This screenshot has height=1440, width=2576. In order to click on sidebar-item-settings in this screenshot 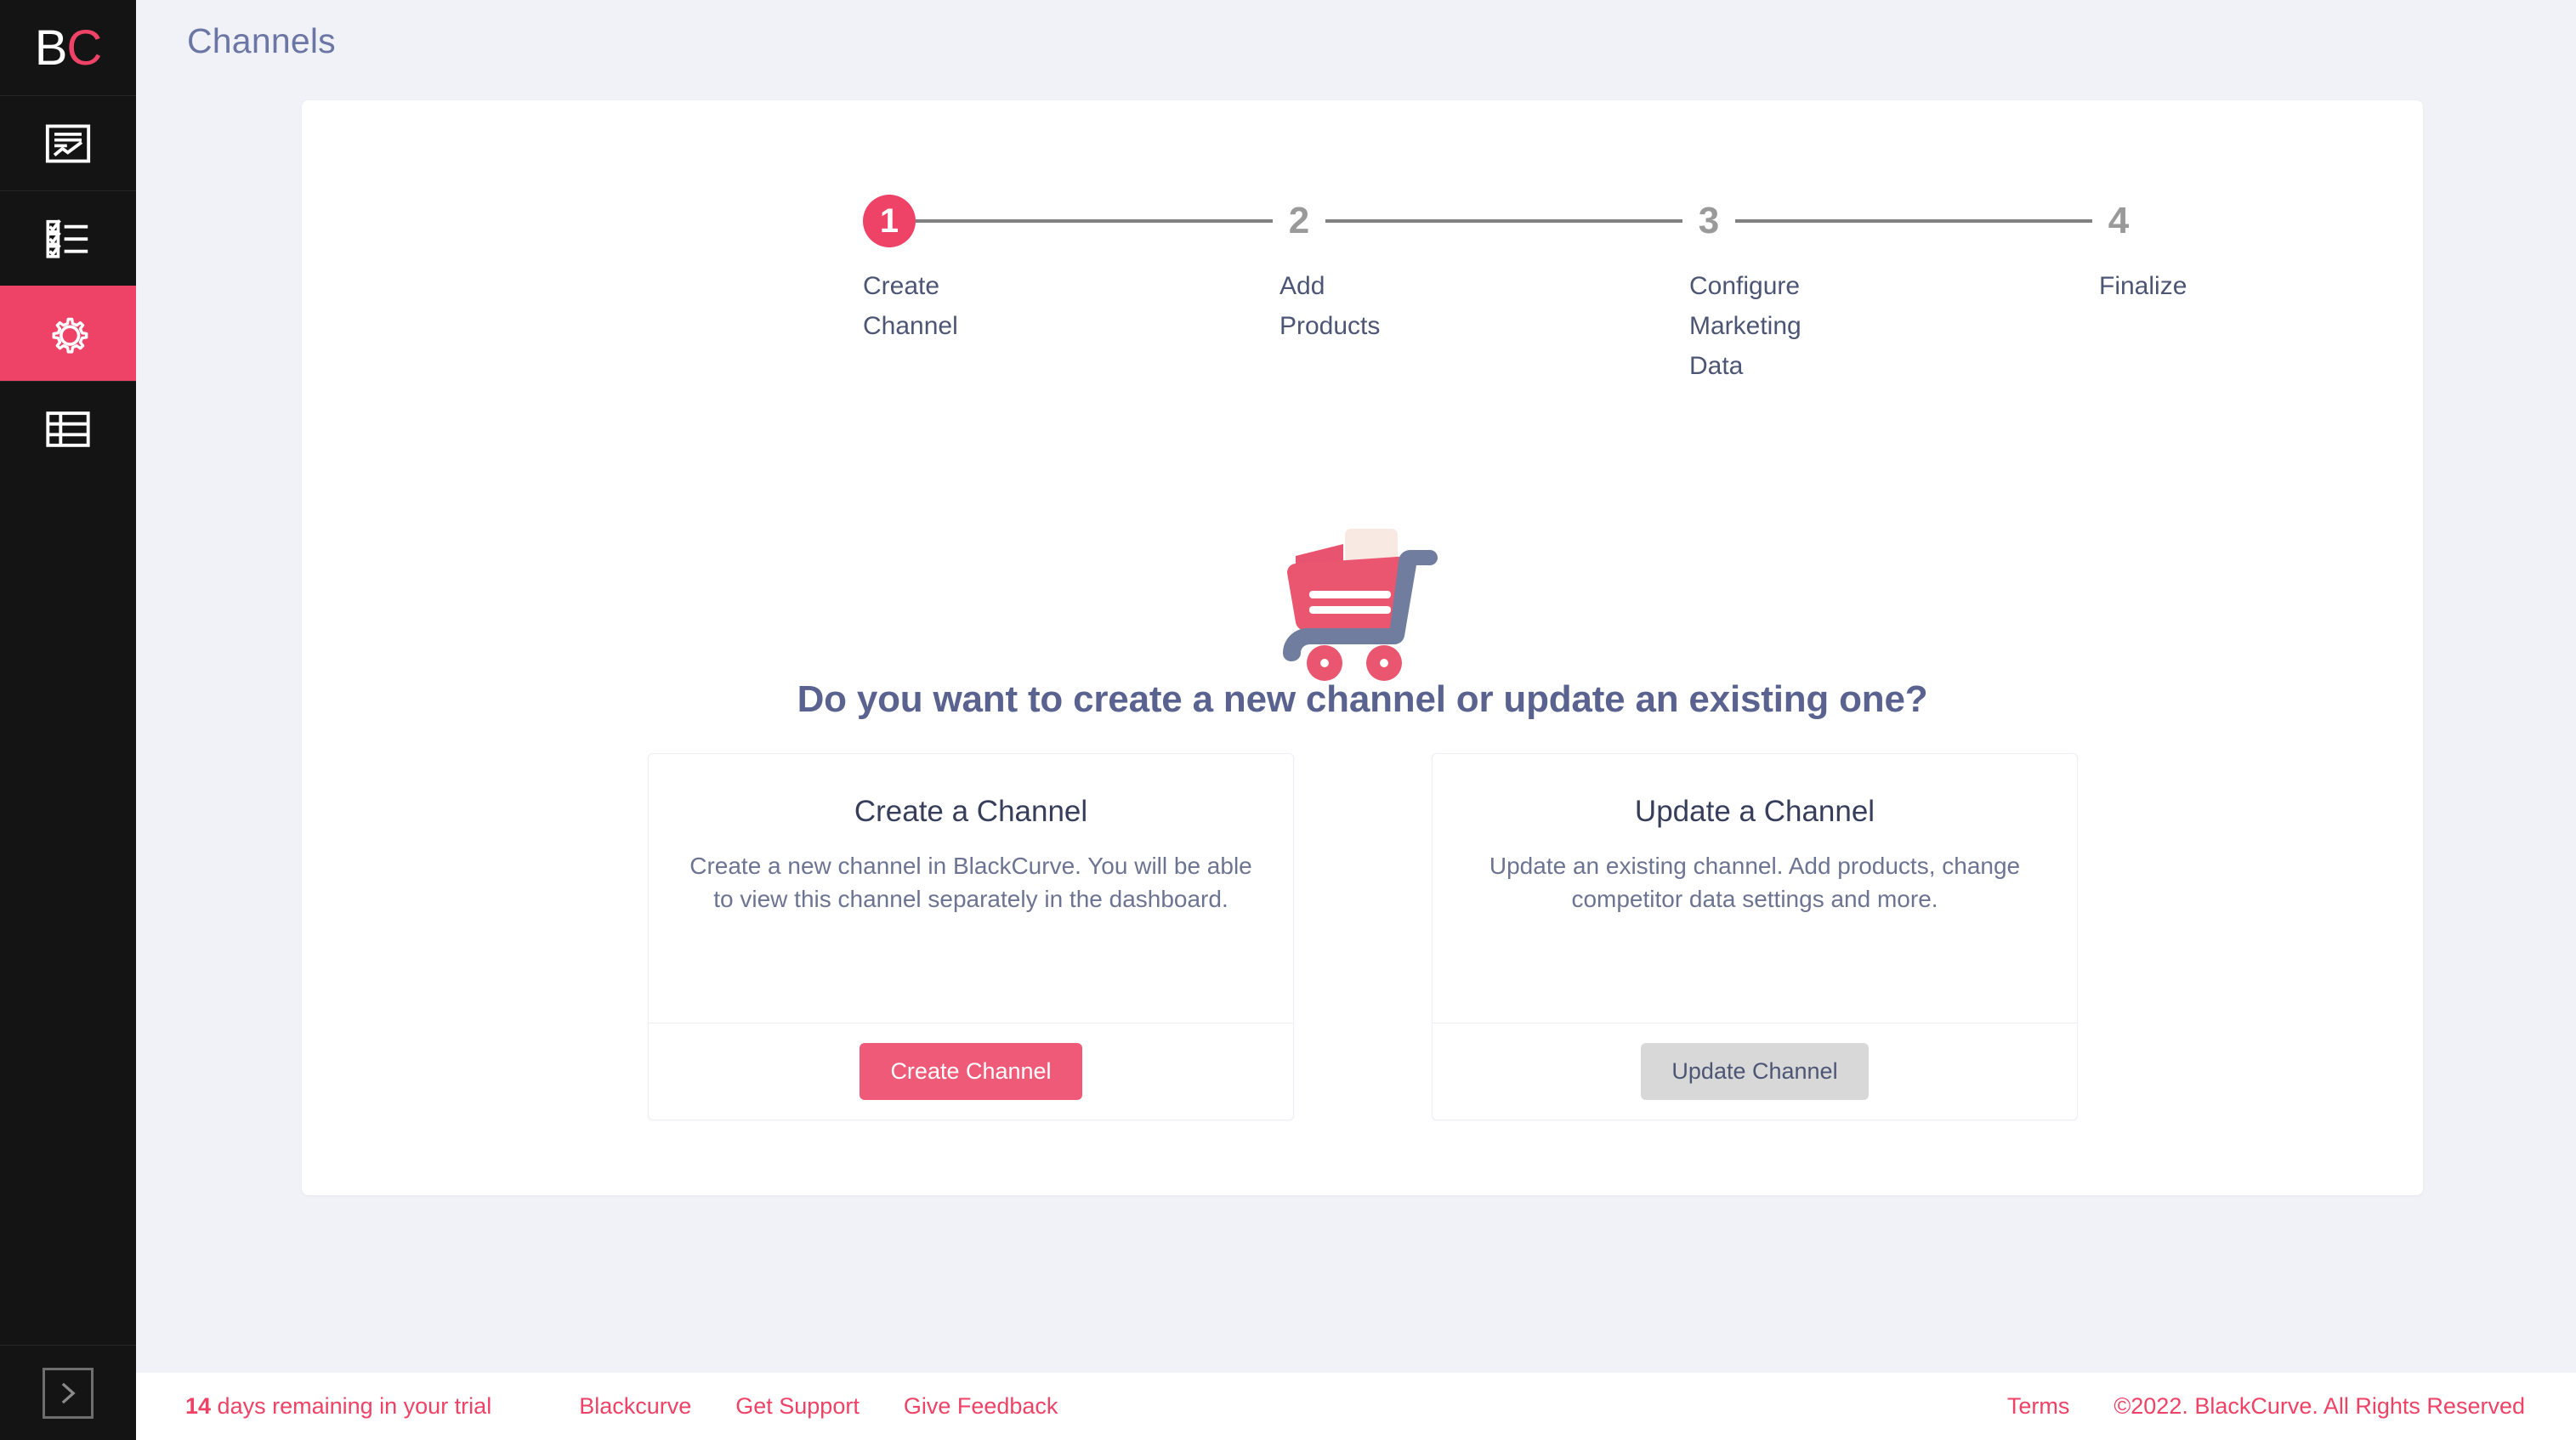, I will do `click(68, 333)`.